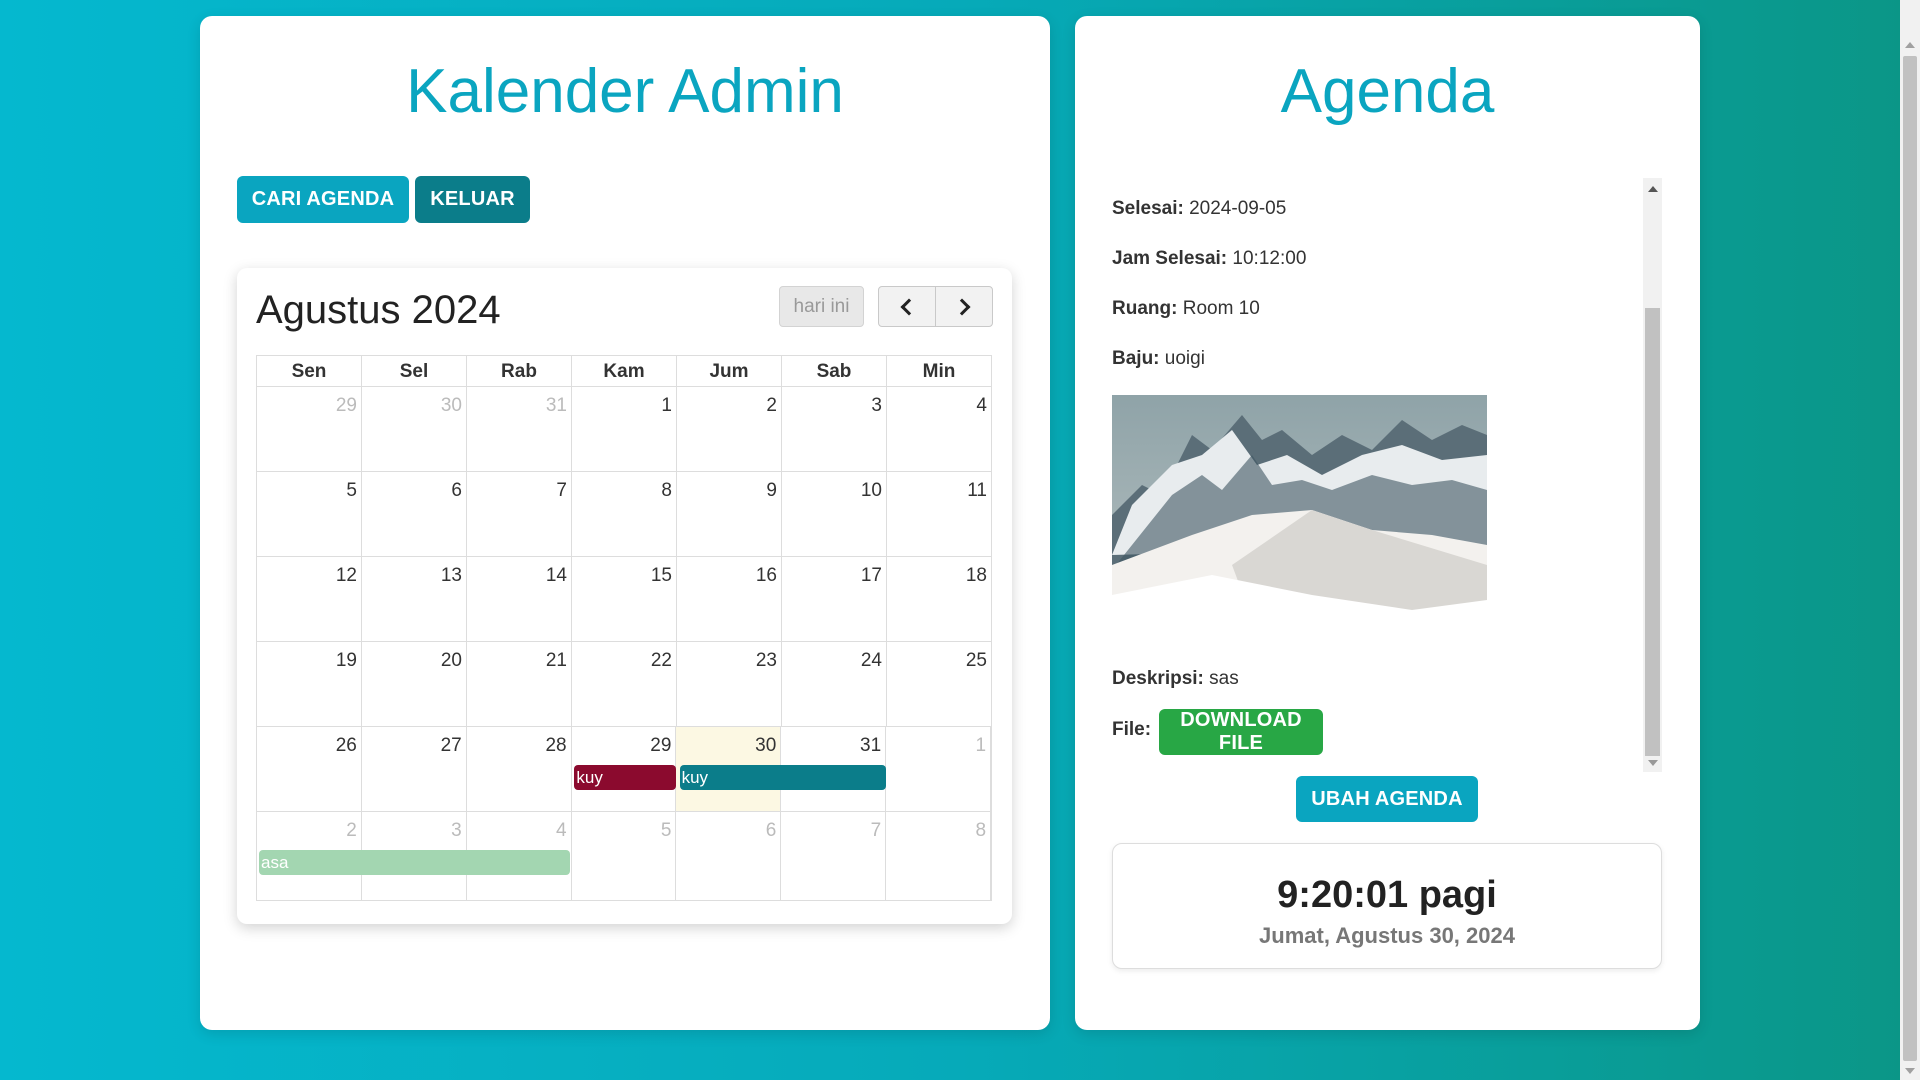 Image resolution: width=1920 pixels, height=1080 pixels. I want to click on weekday-header-cell: Sab, so click(834, 371).